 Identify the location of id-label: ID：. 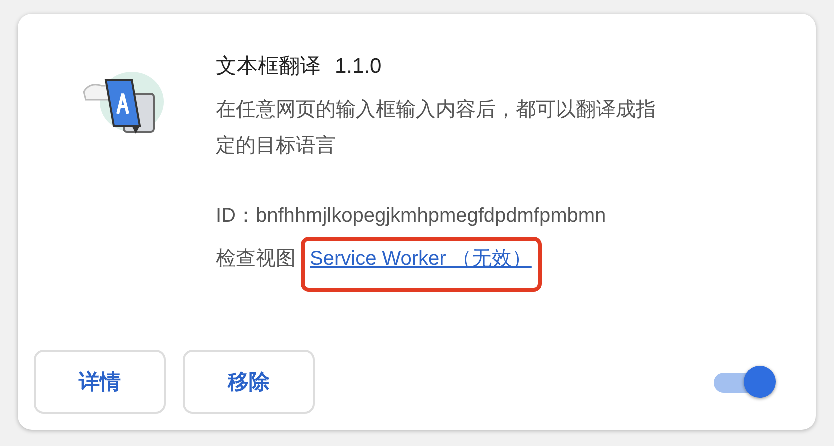
(236, 216).